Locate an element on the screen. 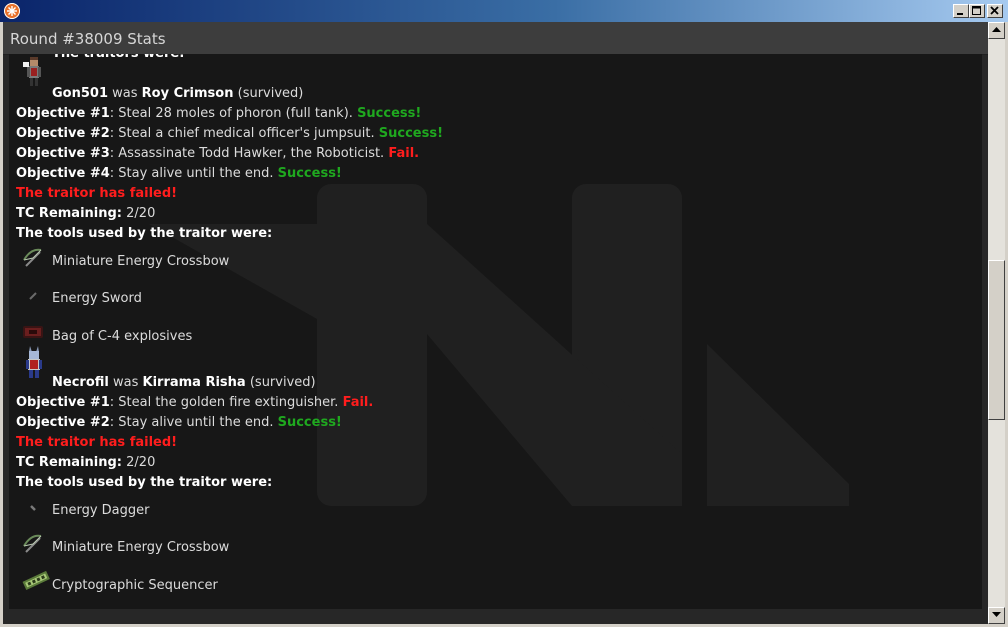 The image size is (1008, 627). objective-label: Objective #4 is located at coordinates (63, 173).